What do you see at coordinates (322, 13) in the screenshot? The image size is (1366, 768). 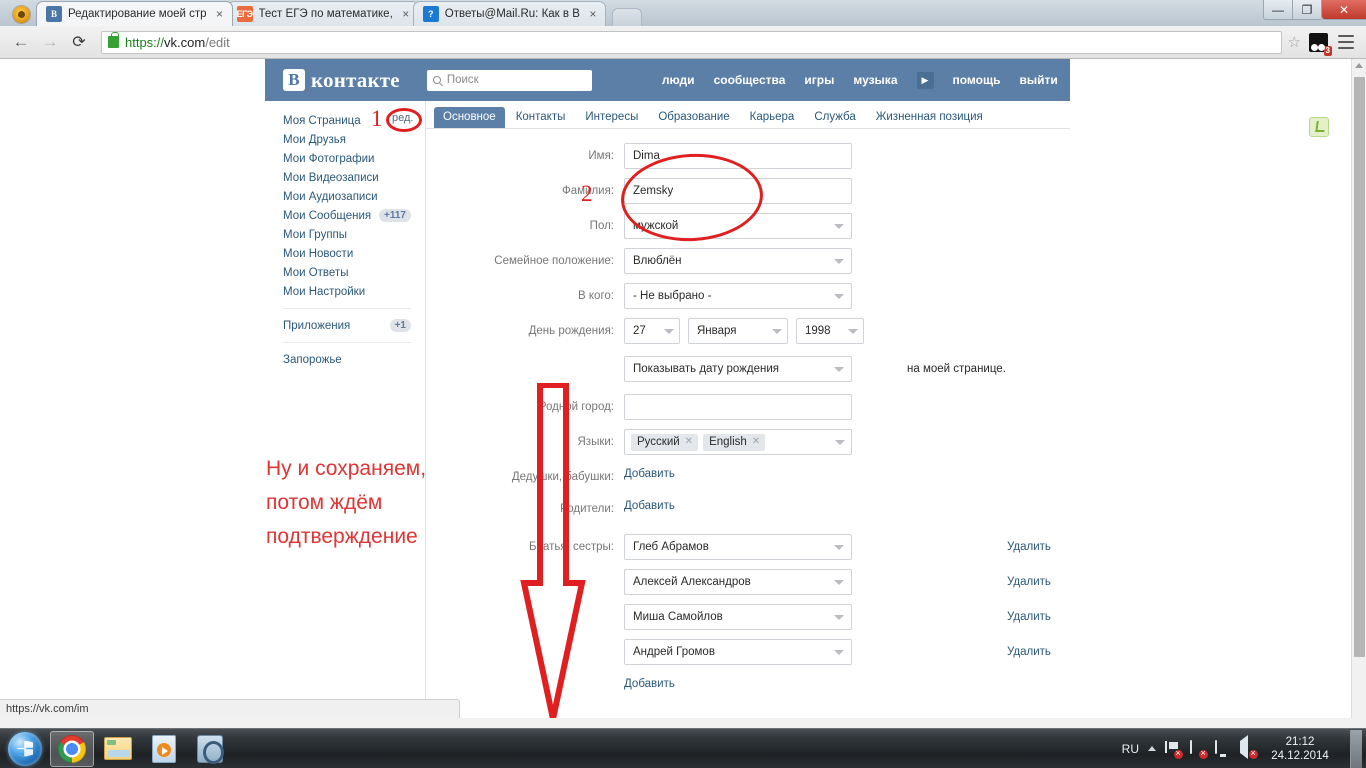 I see `browser-tab-2: ЕГЭ Тест ЕГЭ по математике, ×` at bounding box center [322, 13].